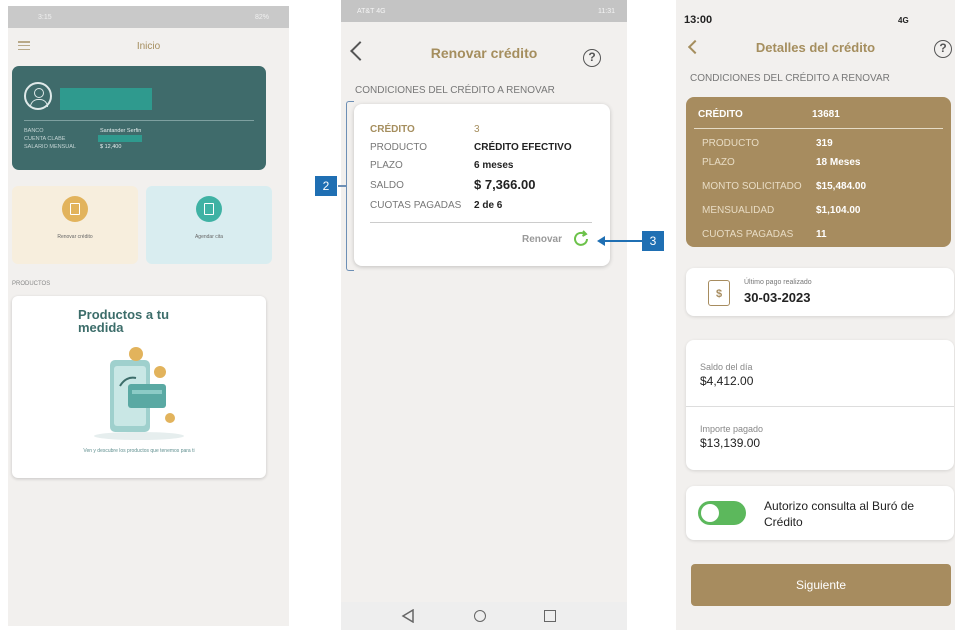 This screenshot has width=955, height=630. Describe the element at coordinates (480, 616) in the screenshot. I see `nav-home-icon` at that location.